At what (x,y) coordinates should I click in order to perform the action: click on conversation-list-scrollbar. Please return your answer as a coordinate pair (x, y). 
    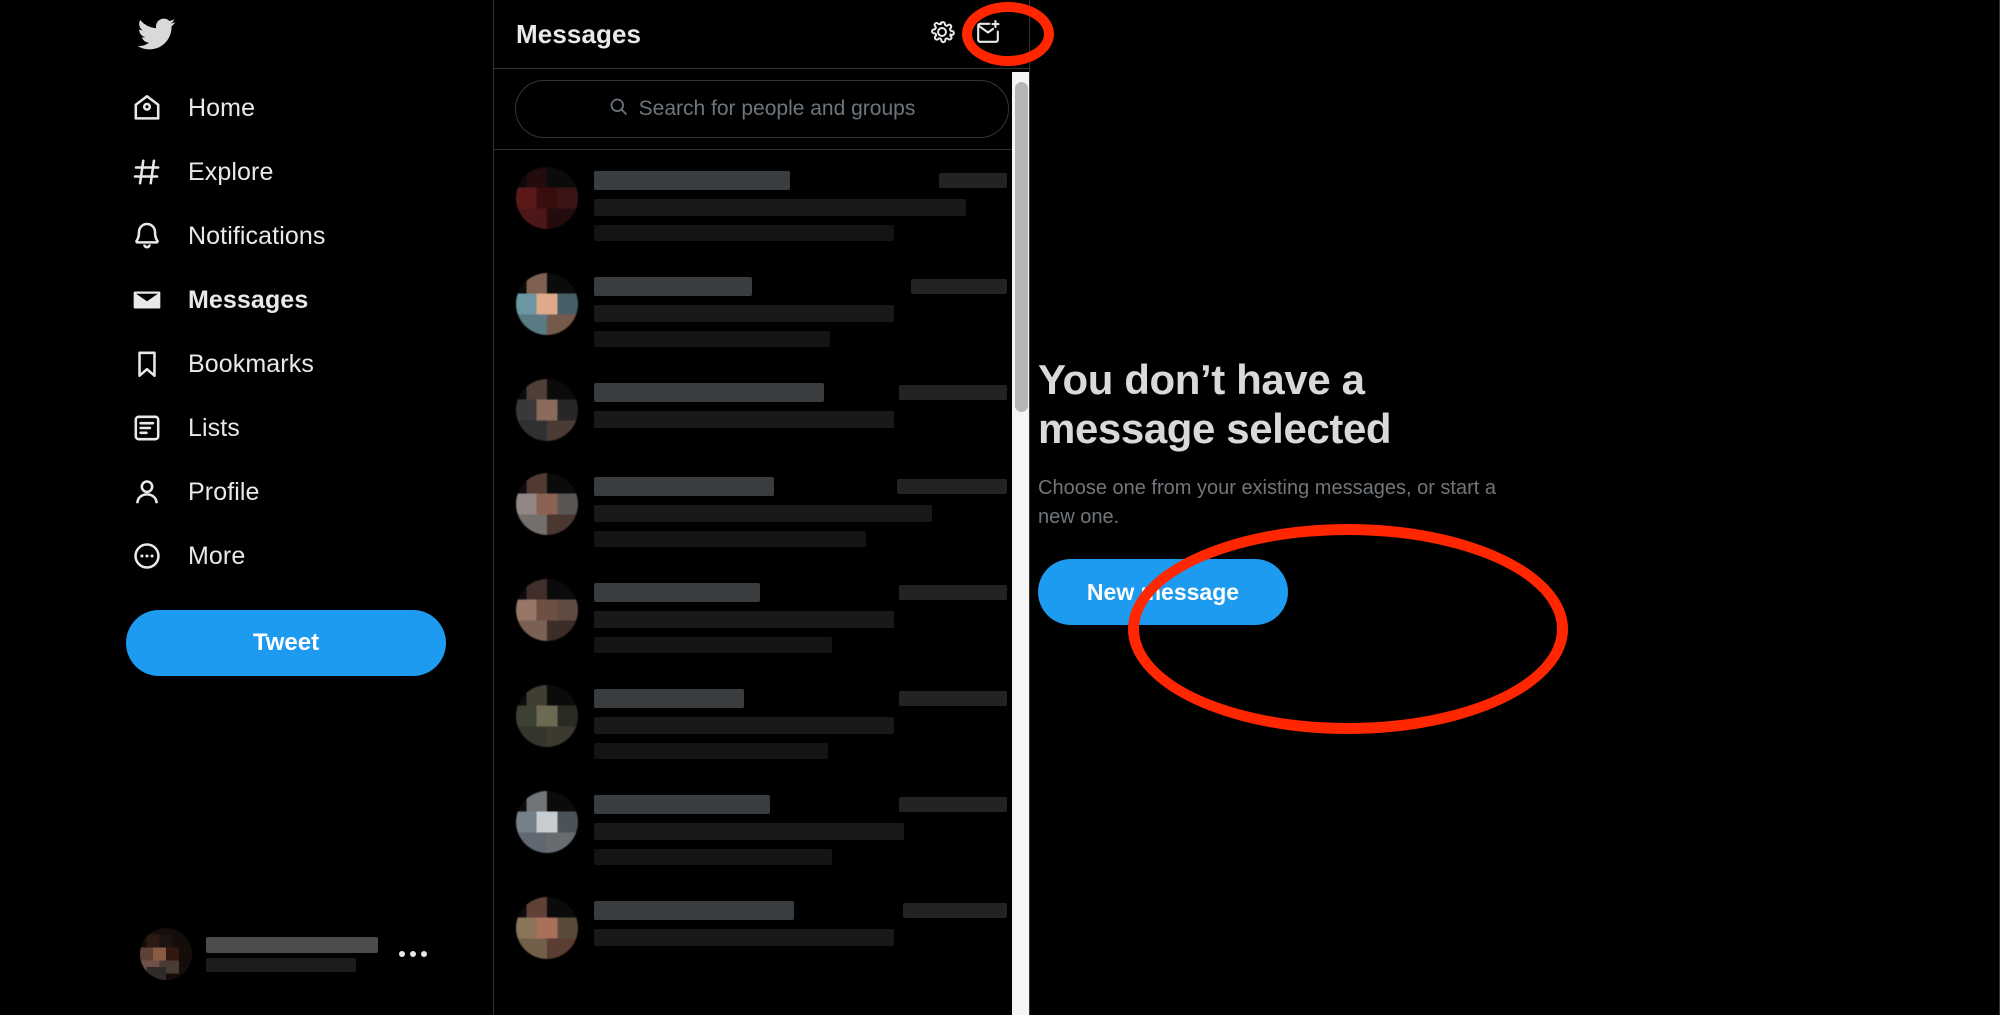
    Looking at the image, I should click on (1020, 543).